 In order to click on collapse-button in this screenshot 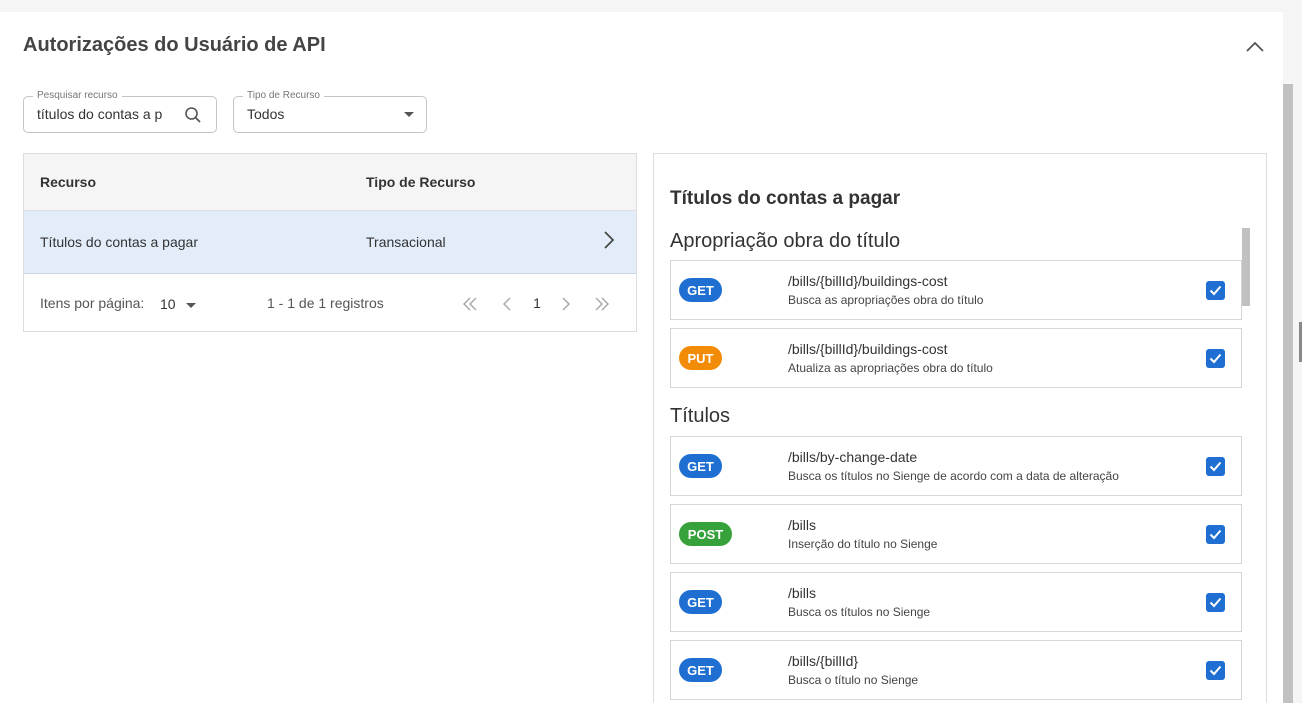, I will do `click(1255, 47)`.